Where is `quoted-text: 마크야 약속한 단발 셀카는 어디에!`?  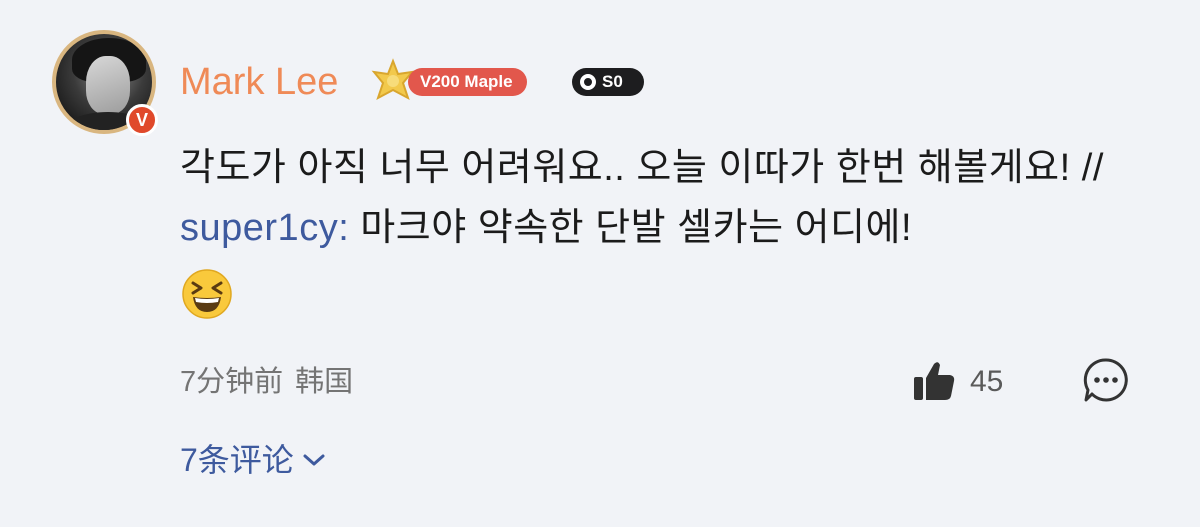 quoted-text: 마크야 약속한 단발 셀카는 어디에! is located at coordinates (631, 228).